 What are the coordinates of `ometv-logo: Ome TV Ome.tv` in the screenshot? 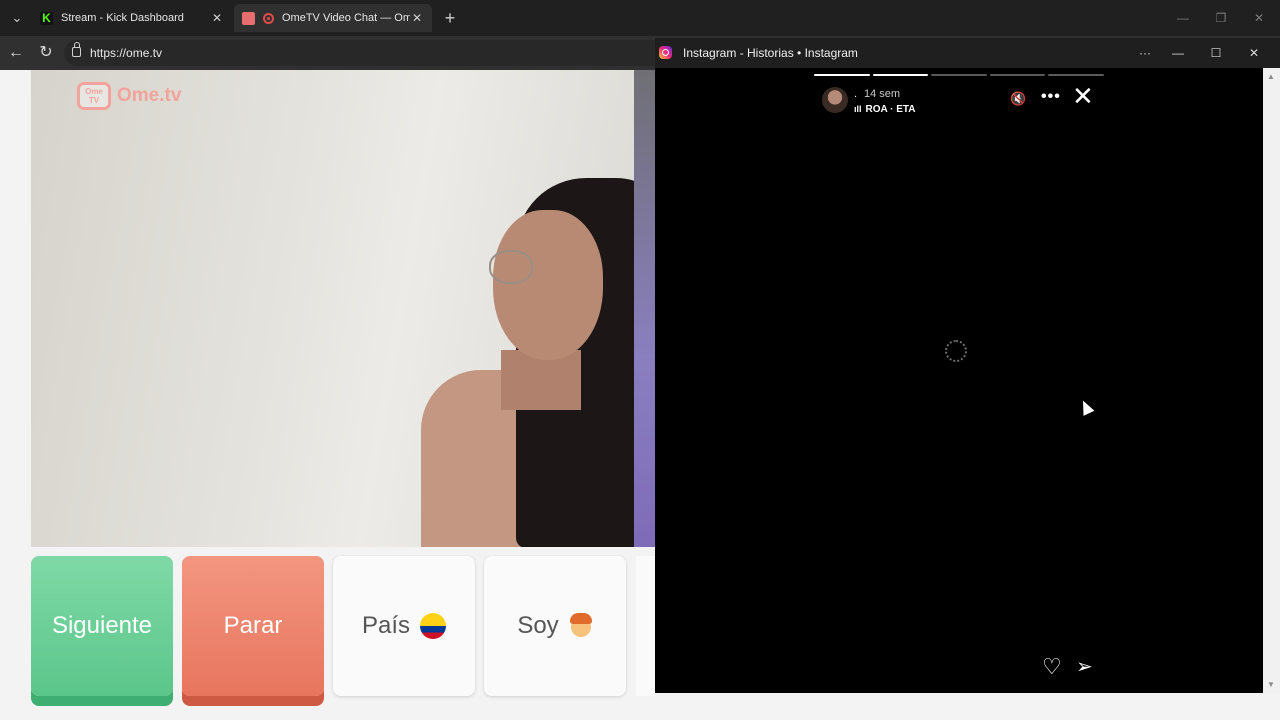 It's located at (129, 96).